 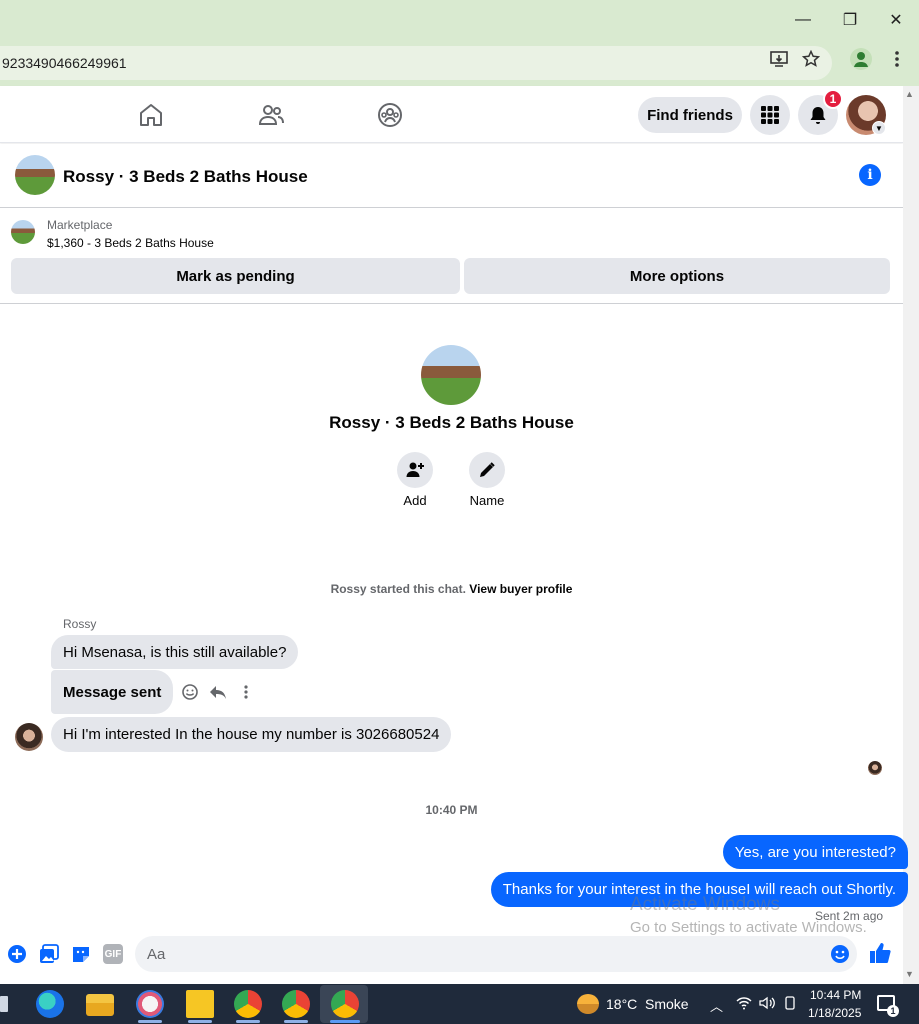 What do you see at coordinates (296, 1004) in the screenshot?
I see `chrome-profile-b-icon` at bounding box center [296, 1004].